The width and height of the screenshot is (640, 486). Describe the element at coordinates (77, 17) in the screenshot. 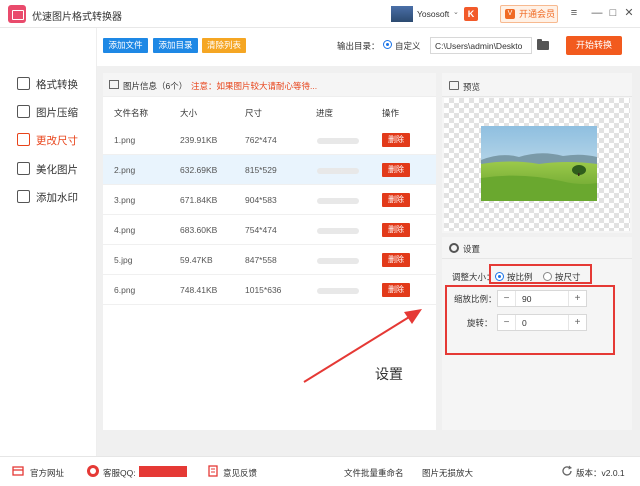

I see `app-title: 优速图片格式转换器` at that location.